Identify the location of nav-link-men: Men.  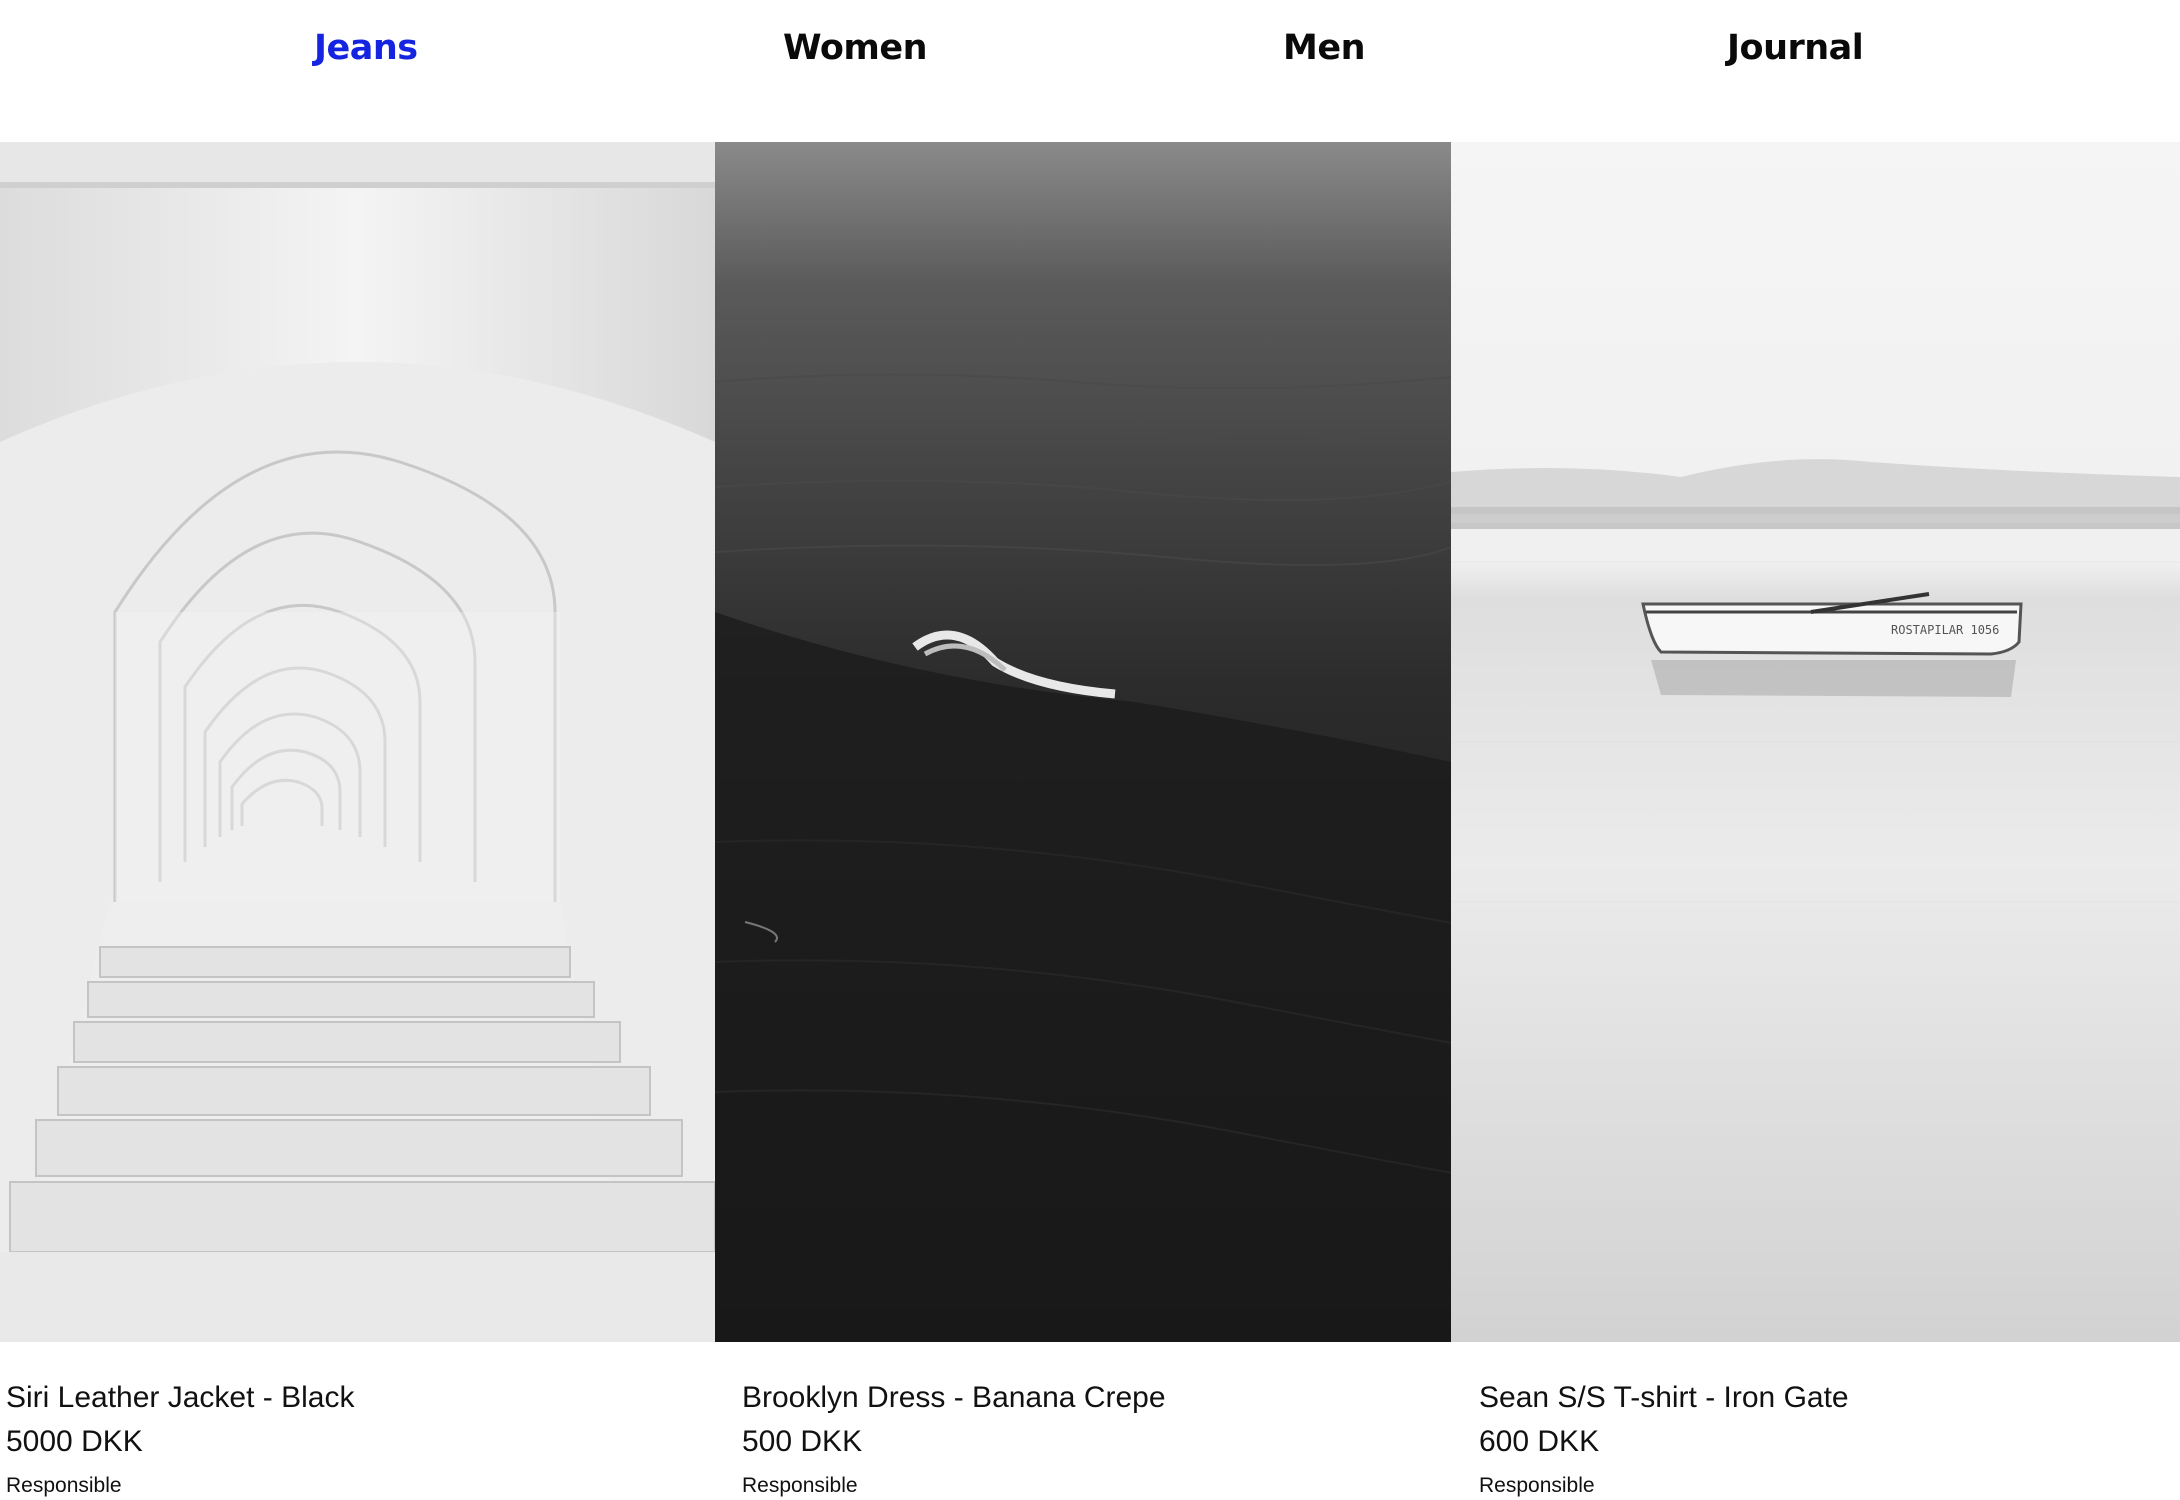
(1324, 48).